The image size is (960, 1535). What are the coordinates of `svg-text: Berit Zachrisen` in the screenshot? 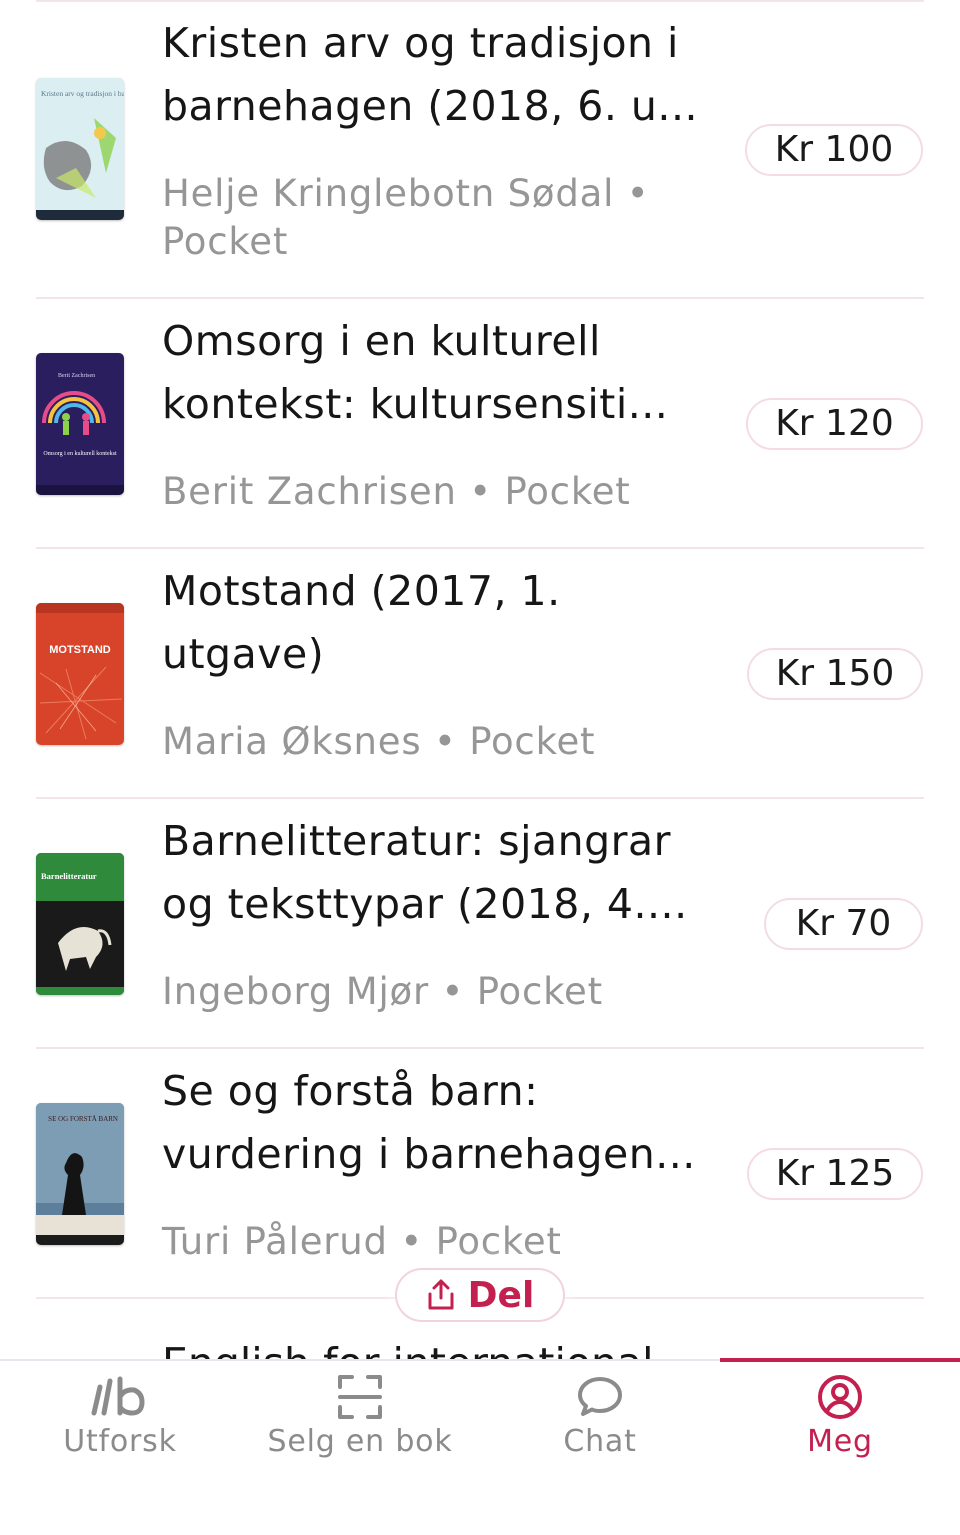 It's located at (76, 376).